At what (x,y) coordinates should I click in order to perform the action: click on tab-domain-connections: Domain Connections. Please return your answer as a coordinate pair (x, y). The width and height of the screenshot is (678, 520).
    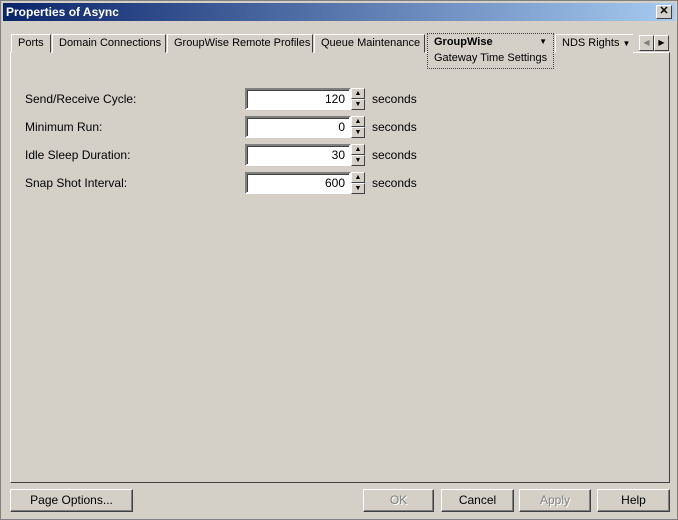
    Looking at the image, I should click on (109, 43).